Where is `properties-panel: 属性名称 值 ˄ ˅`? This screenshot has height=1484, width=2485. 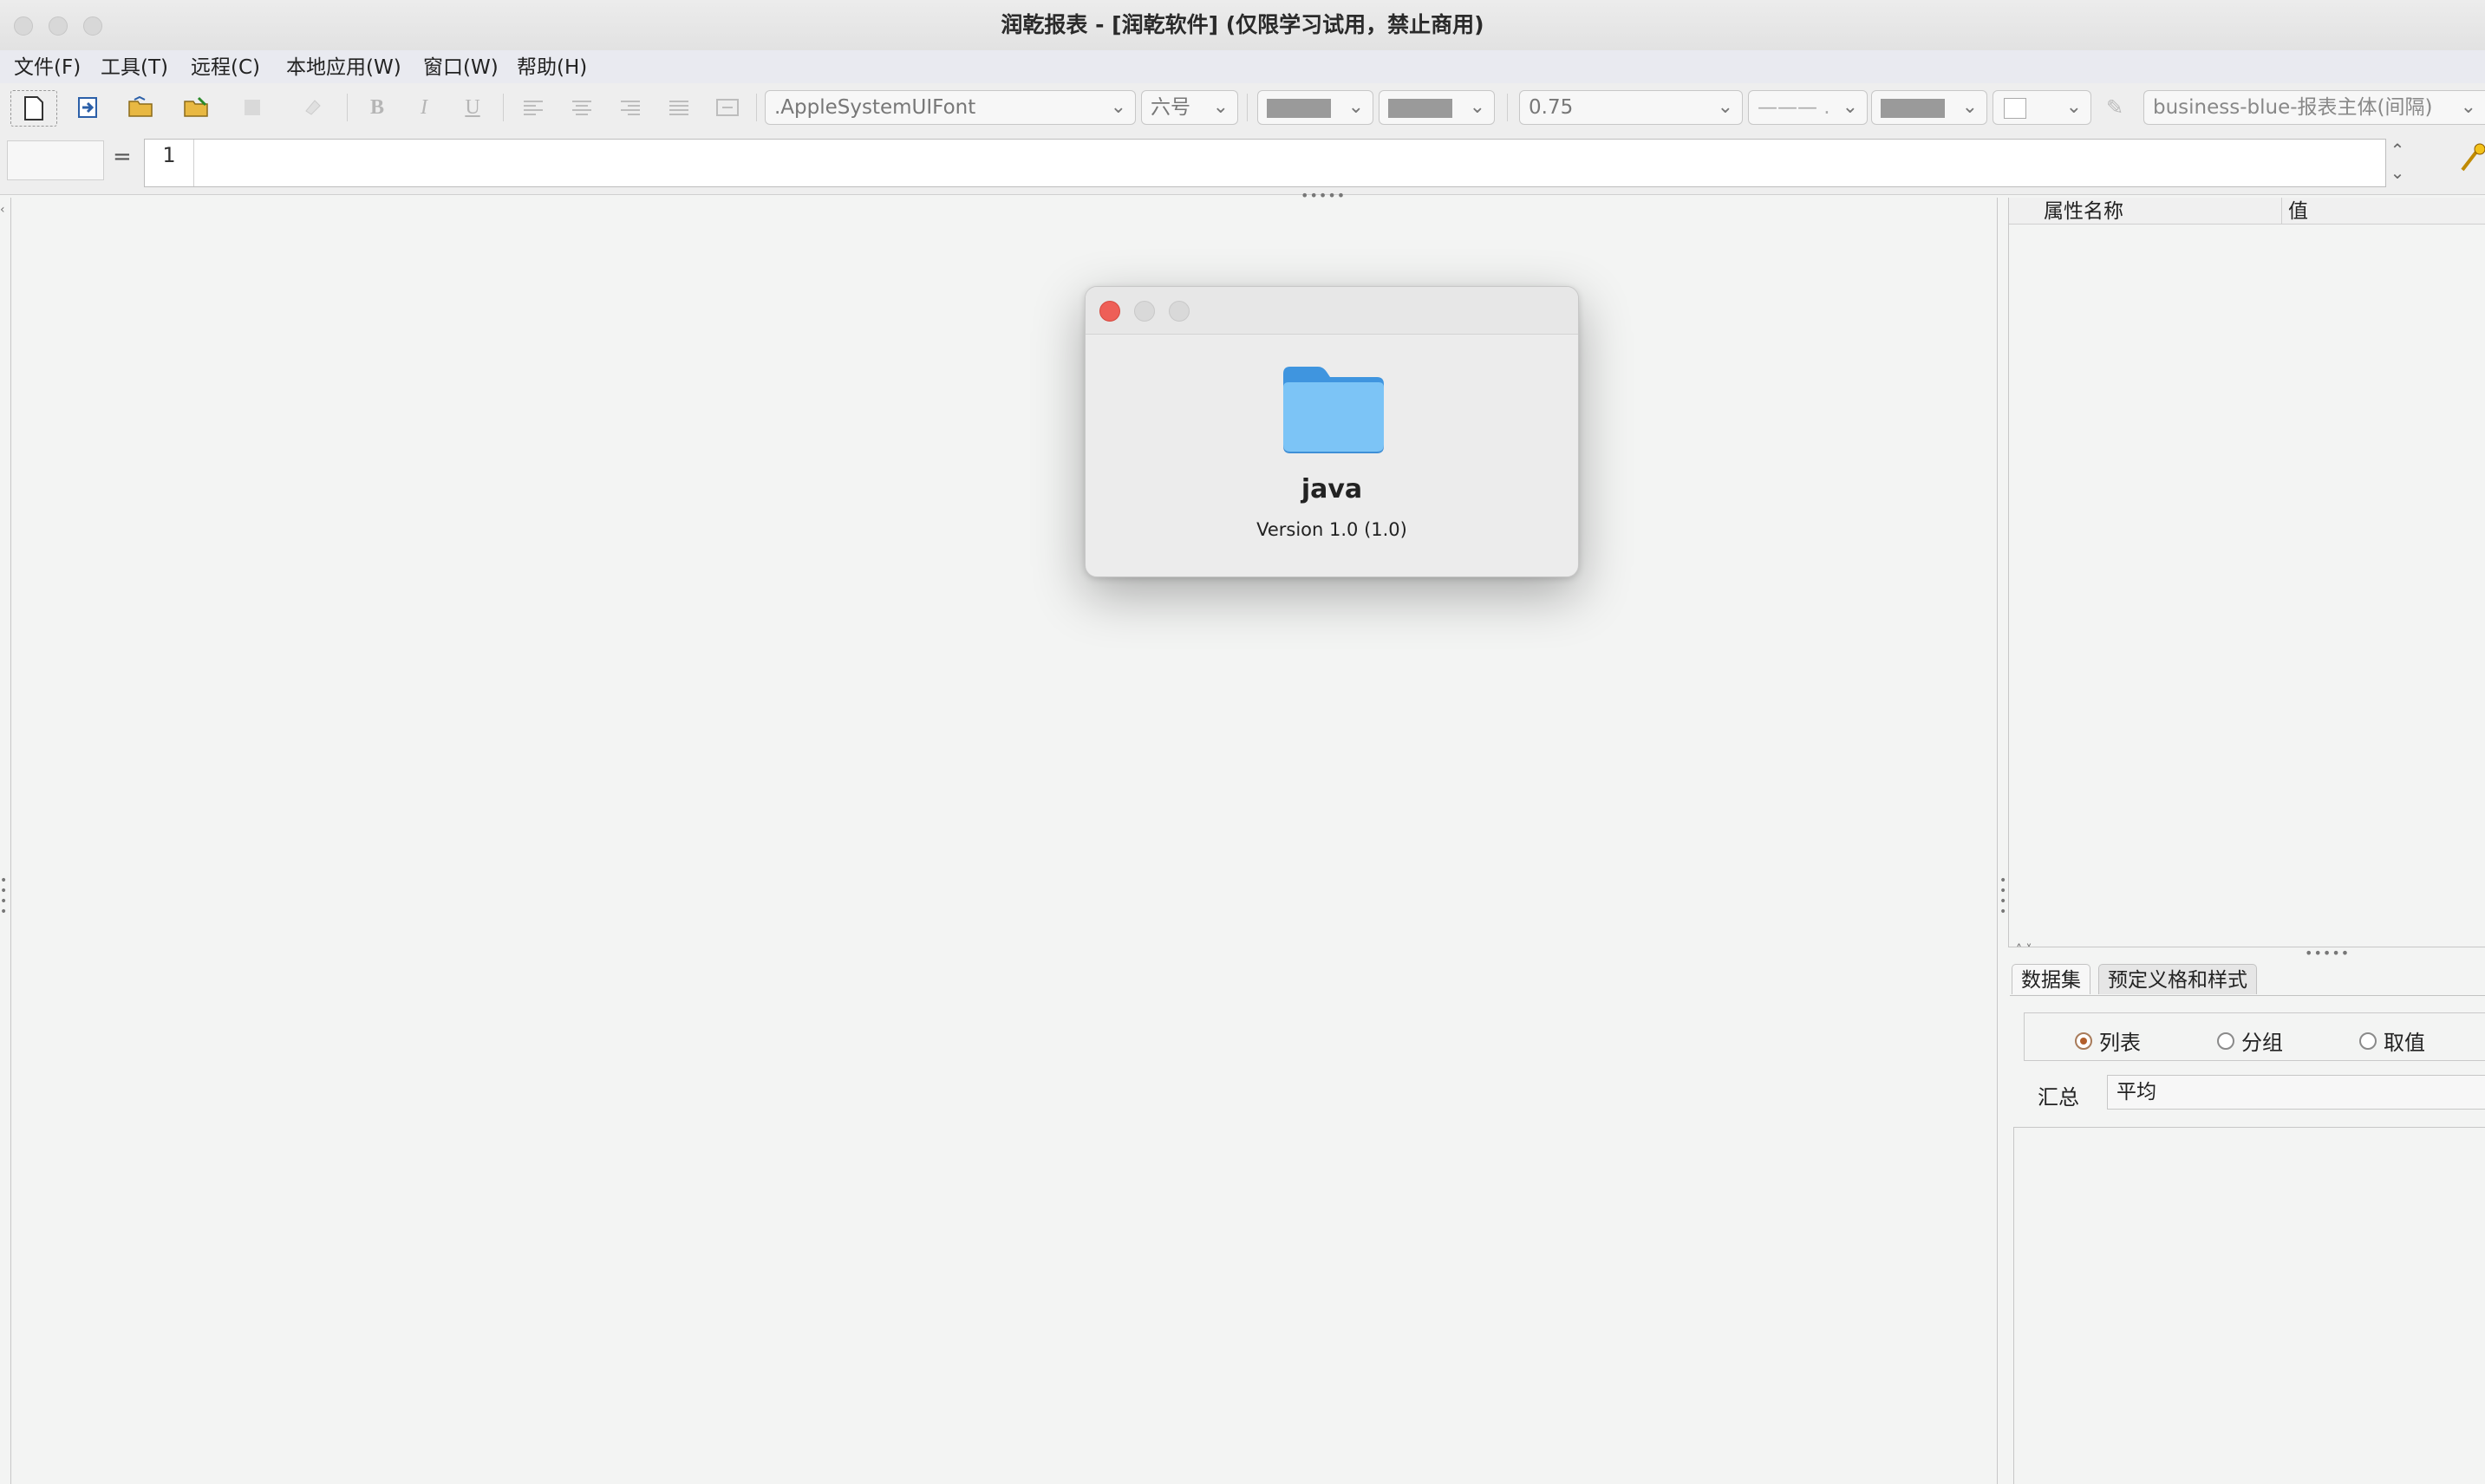 properties-panel: 属性名称 值 ˄ ˅ is located at coordinates (2246, 577).